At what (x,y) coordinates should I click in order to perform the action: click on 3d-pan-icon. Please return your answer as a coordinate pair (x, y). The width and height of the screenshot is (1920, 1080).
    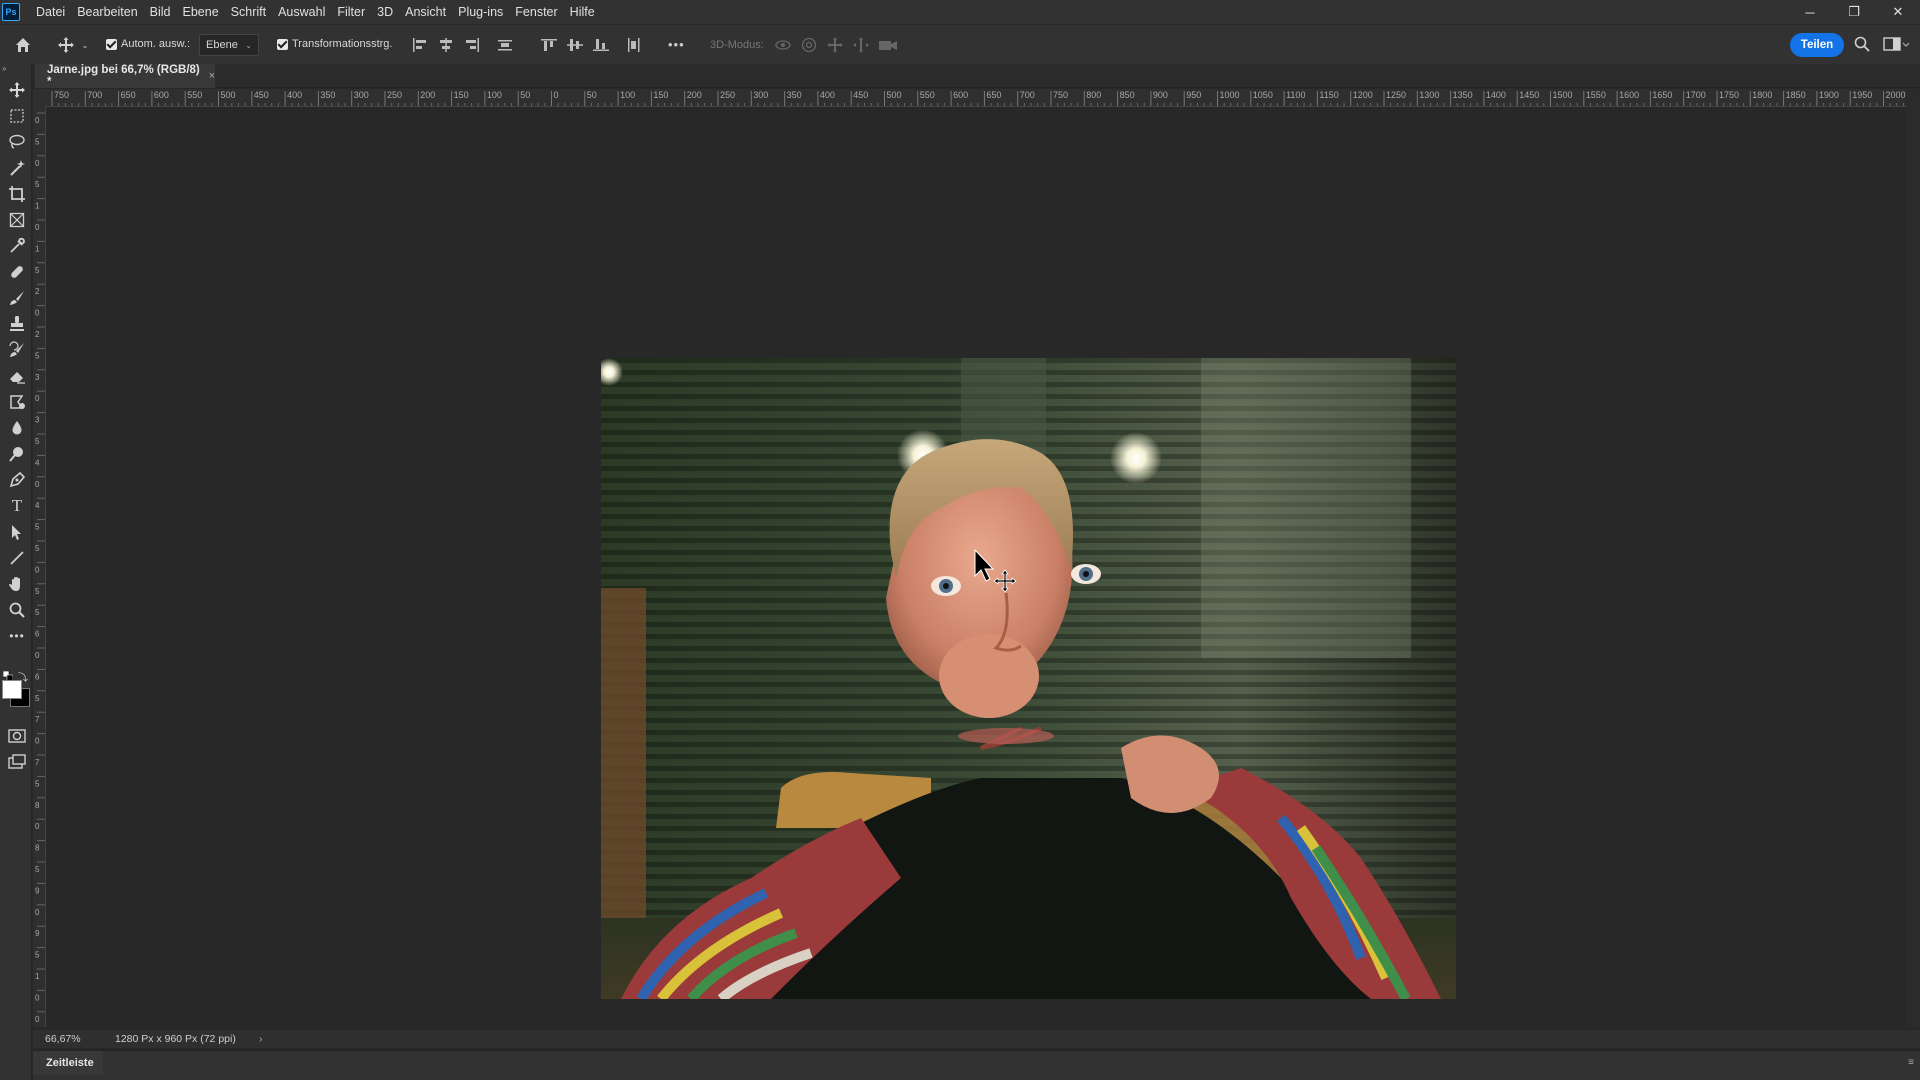
    Looking at the image, I should click on (835, 46).